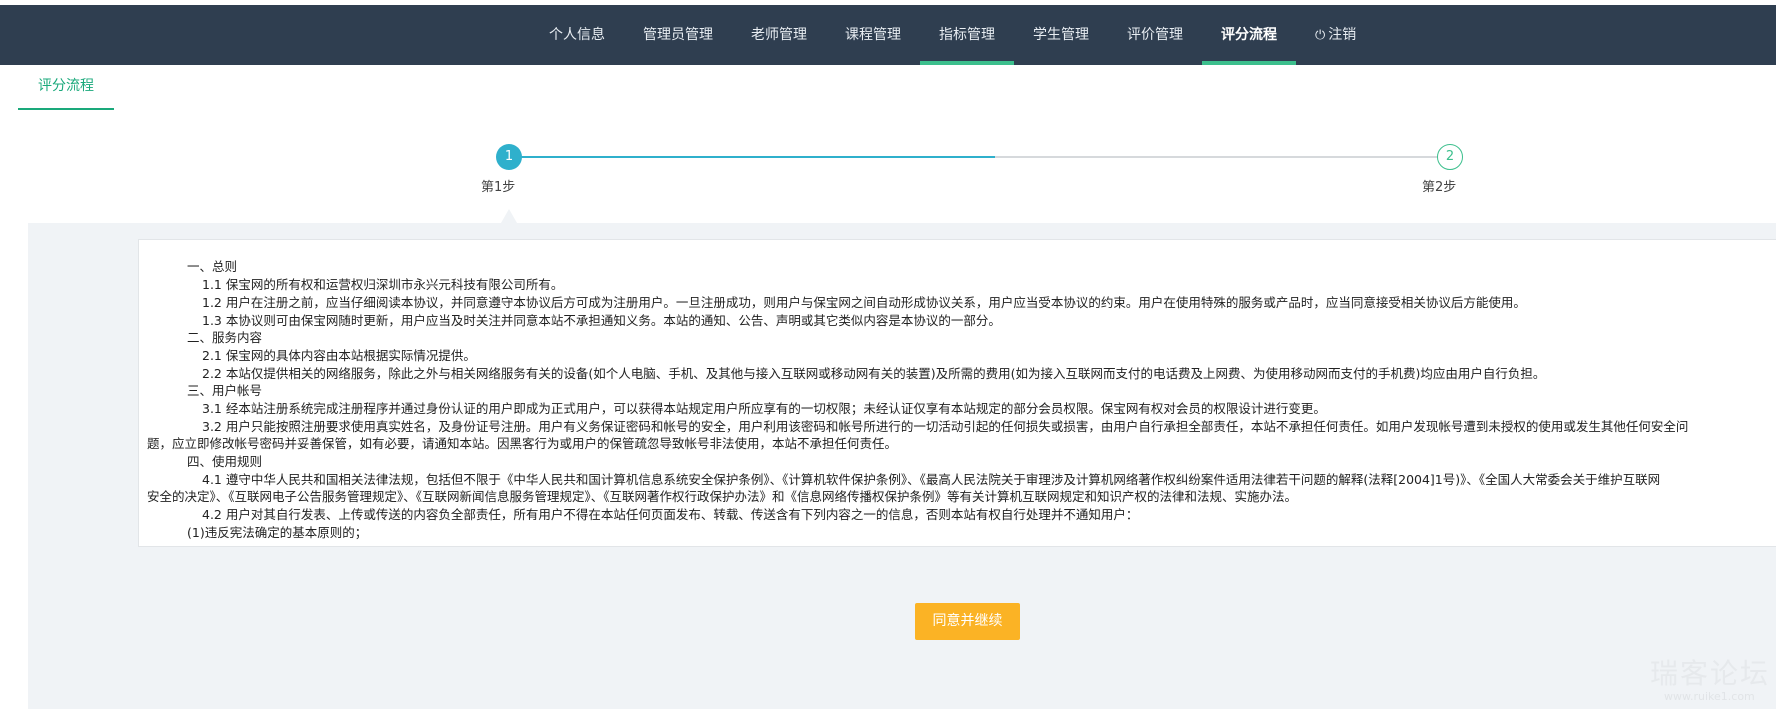 The image size is (1776, 709). I want to click on step-2-label: 第2步, so click(1439, 187).